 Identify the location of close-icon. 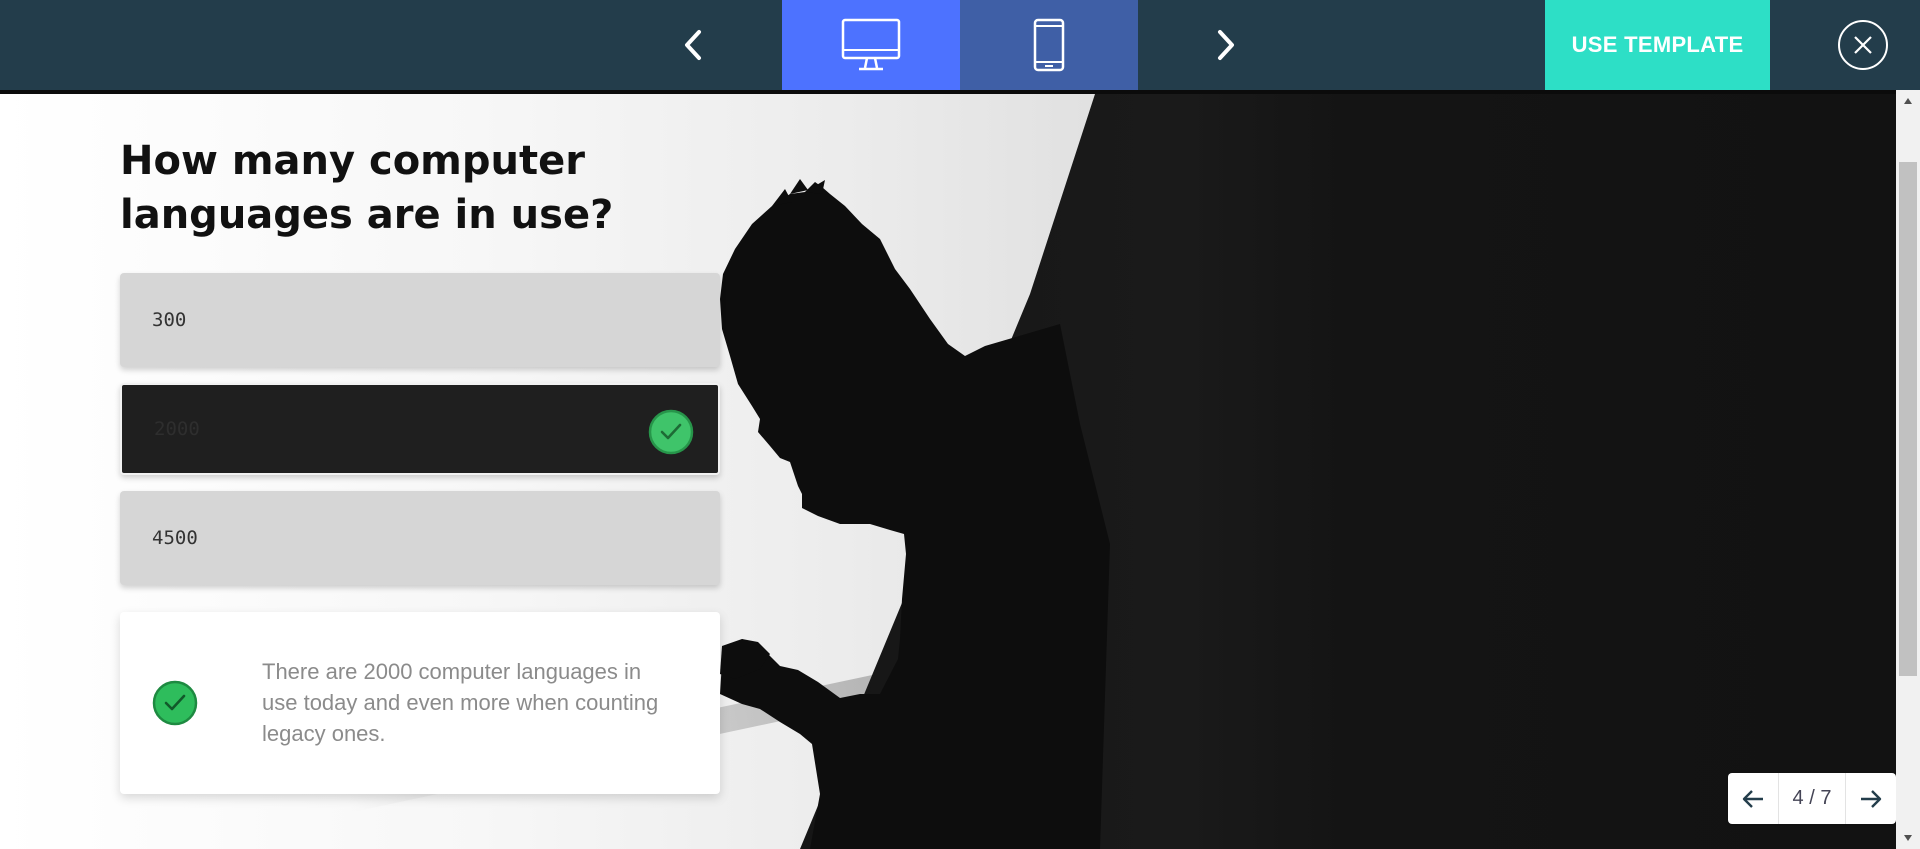
(1863, 45).